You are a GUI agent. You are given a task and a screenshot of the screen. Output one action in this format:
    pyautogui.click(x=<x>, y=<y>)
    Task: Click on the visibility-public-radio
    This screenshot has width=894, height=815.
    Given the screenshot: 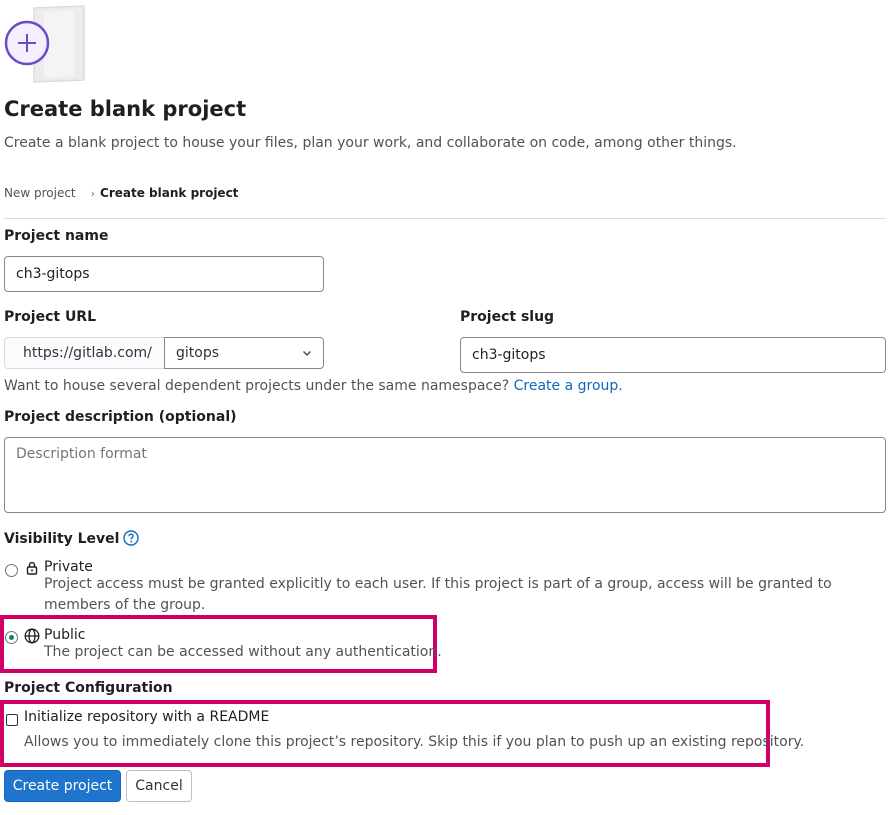 What is the action you would take?
    pyautogui.click(x=11, y=637)
    